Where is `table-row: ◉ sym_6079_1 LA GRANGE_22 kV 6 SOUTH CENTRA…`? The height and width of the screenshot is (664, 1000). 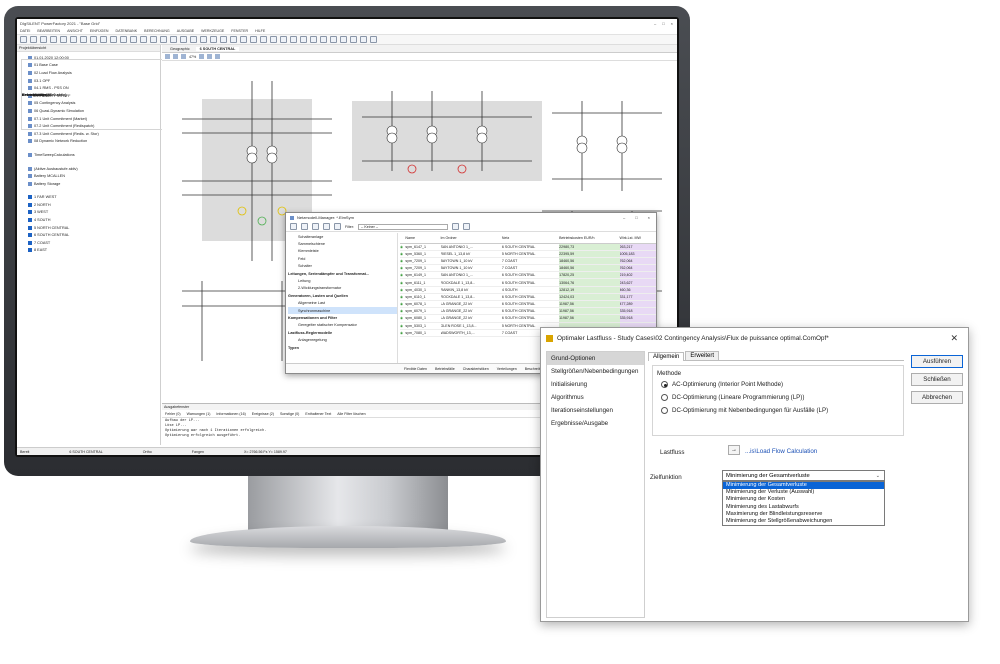 table-row: ◉ sym_6079_1 LA GRANGE_22 kV 6 SOUTH CENTRA… is located at coordinates (528, 311).